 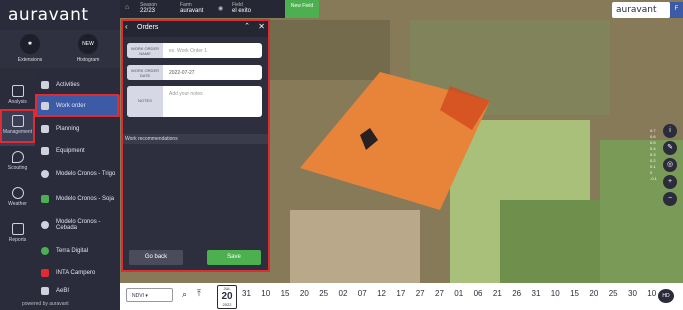 What do you see at coordinates (72, 251) in the screenshot?
I see `submenu-label: Terra Digital` at bounding box center [72, 251].